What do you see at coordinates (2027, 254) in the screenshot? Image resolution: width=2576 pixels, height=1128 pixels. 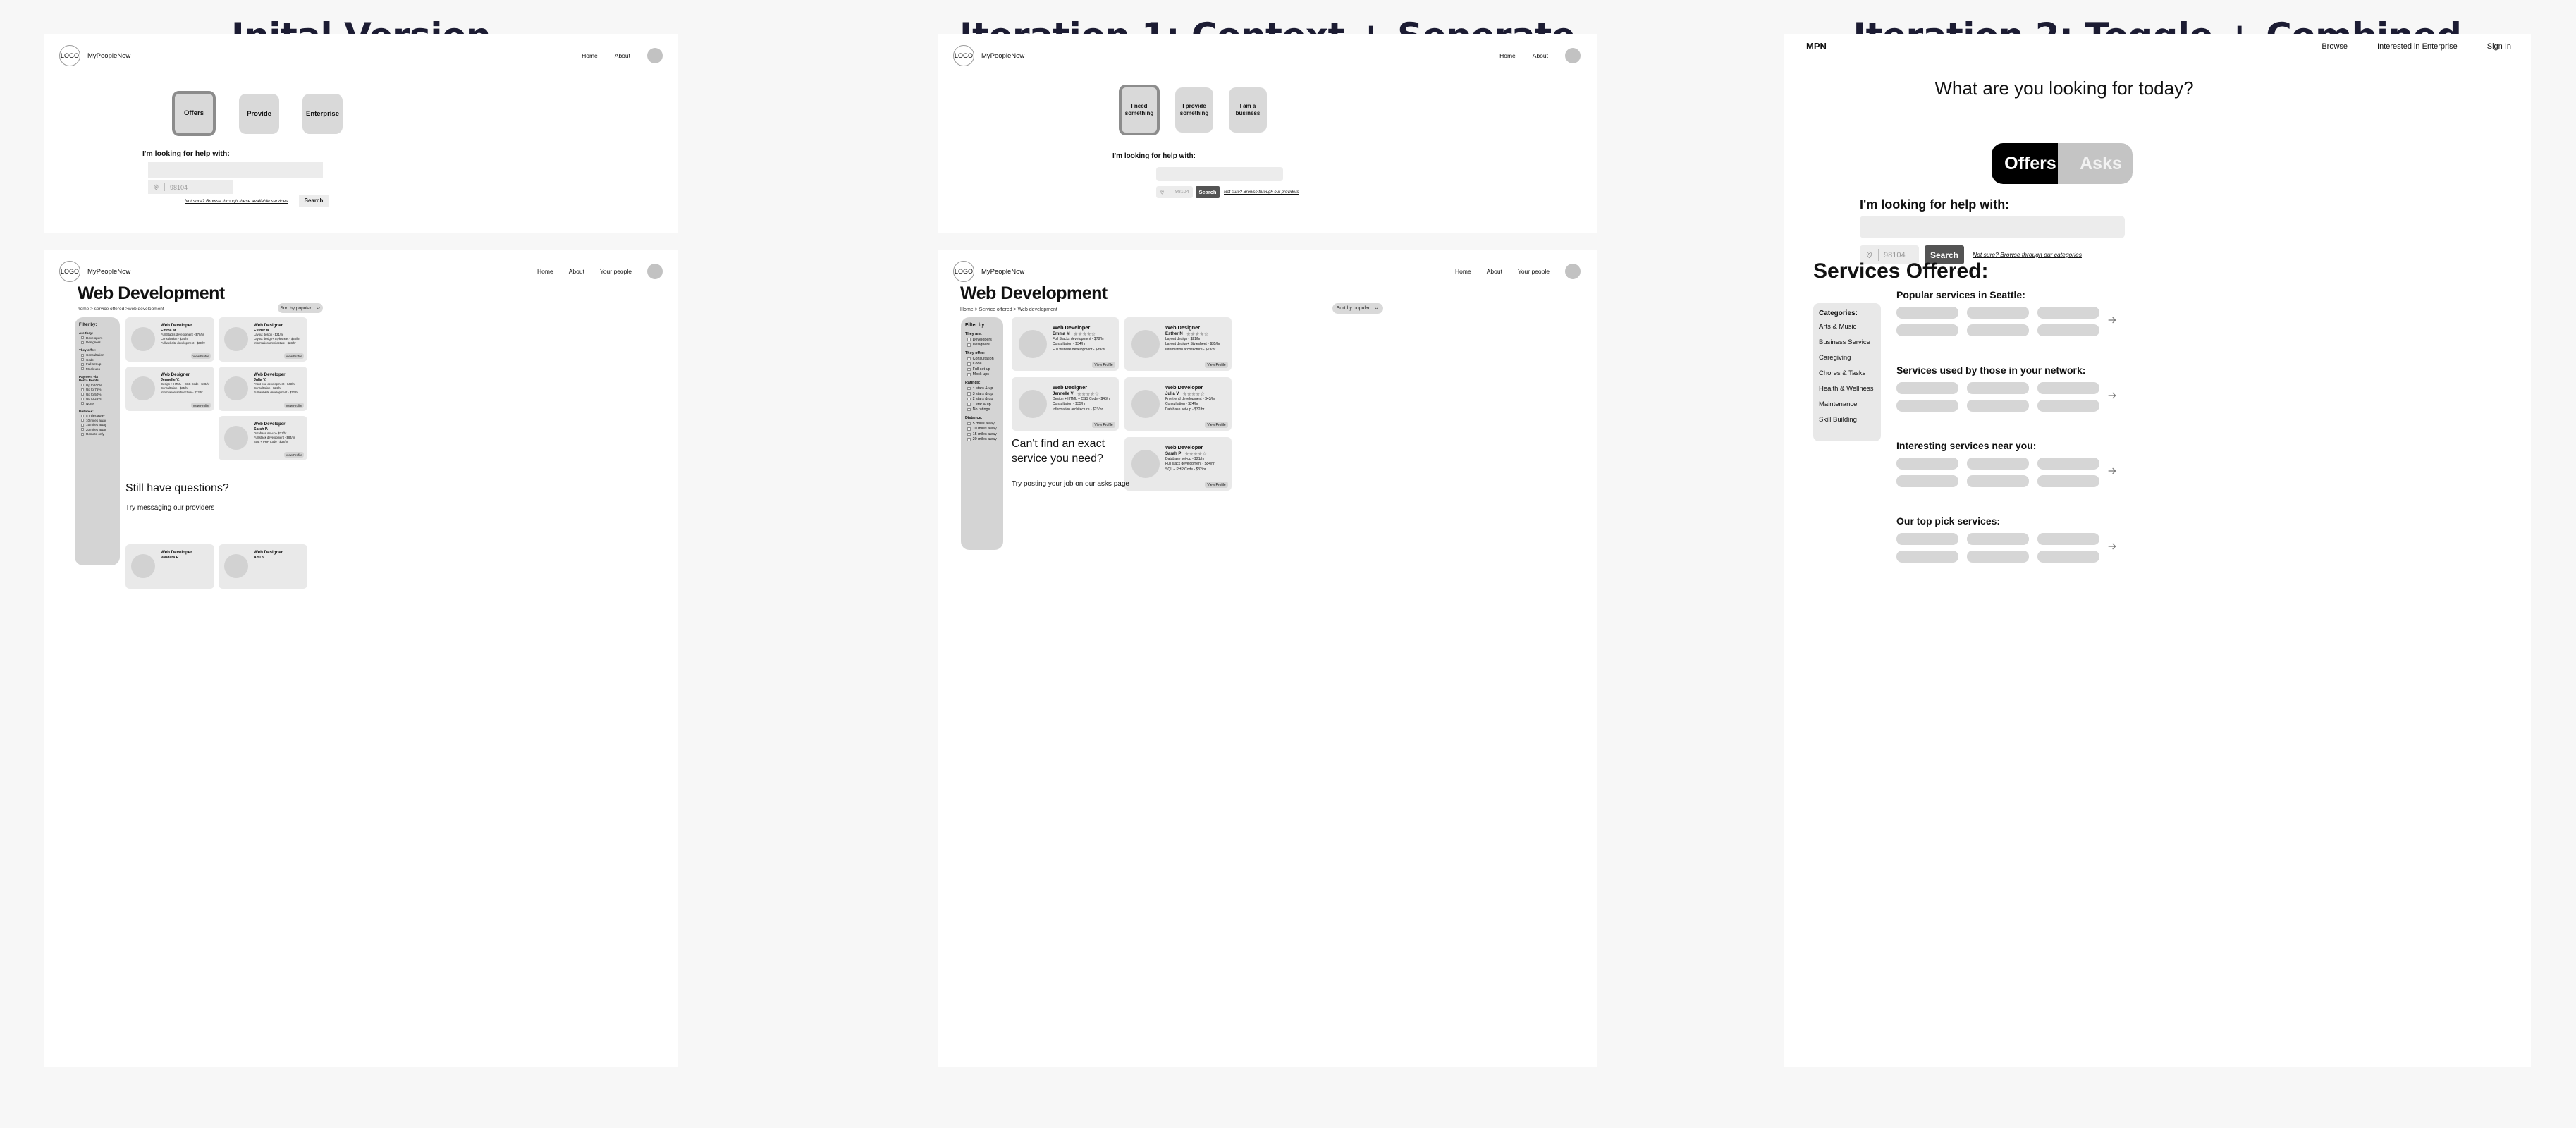 I see `browse-hint-link: Not sure? Browse through our categories` at bounding box center [2027, 254].